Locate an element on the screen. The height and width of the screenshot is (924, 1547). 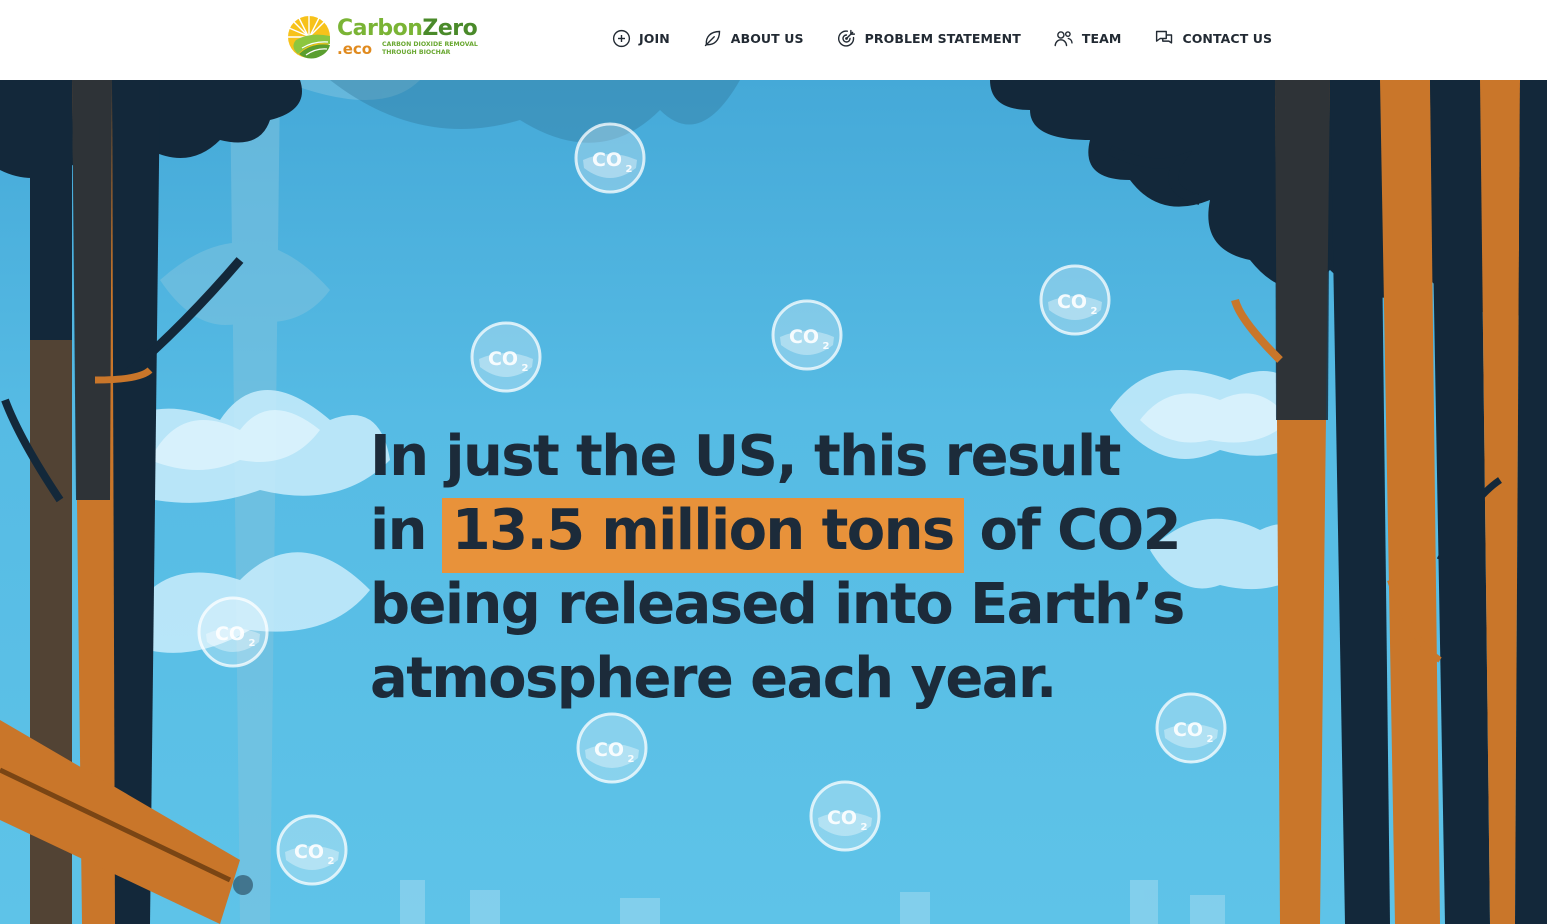
nav-item-label: PROBLEM STATEMENT is located at coordinates (942, 38).